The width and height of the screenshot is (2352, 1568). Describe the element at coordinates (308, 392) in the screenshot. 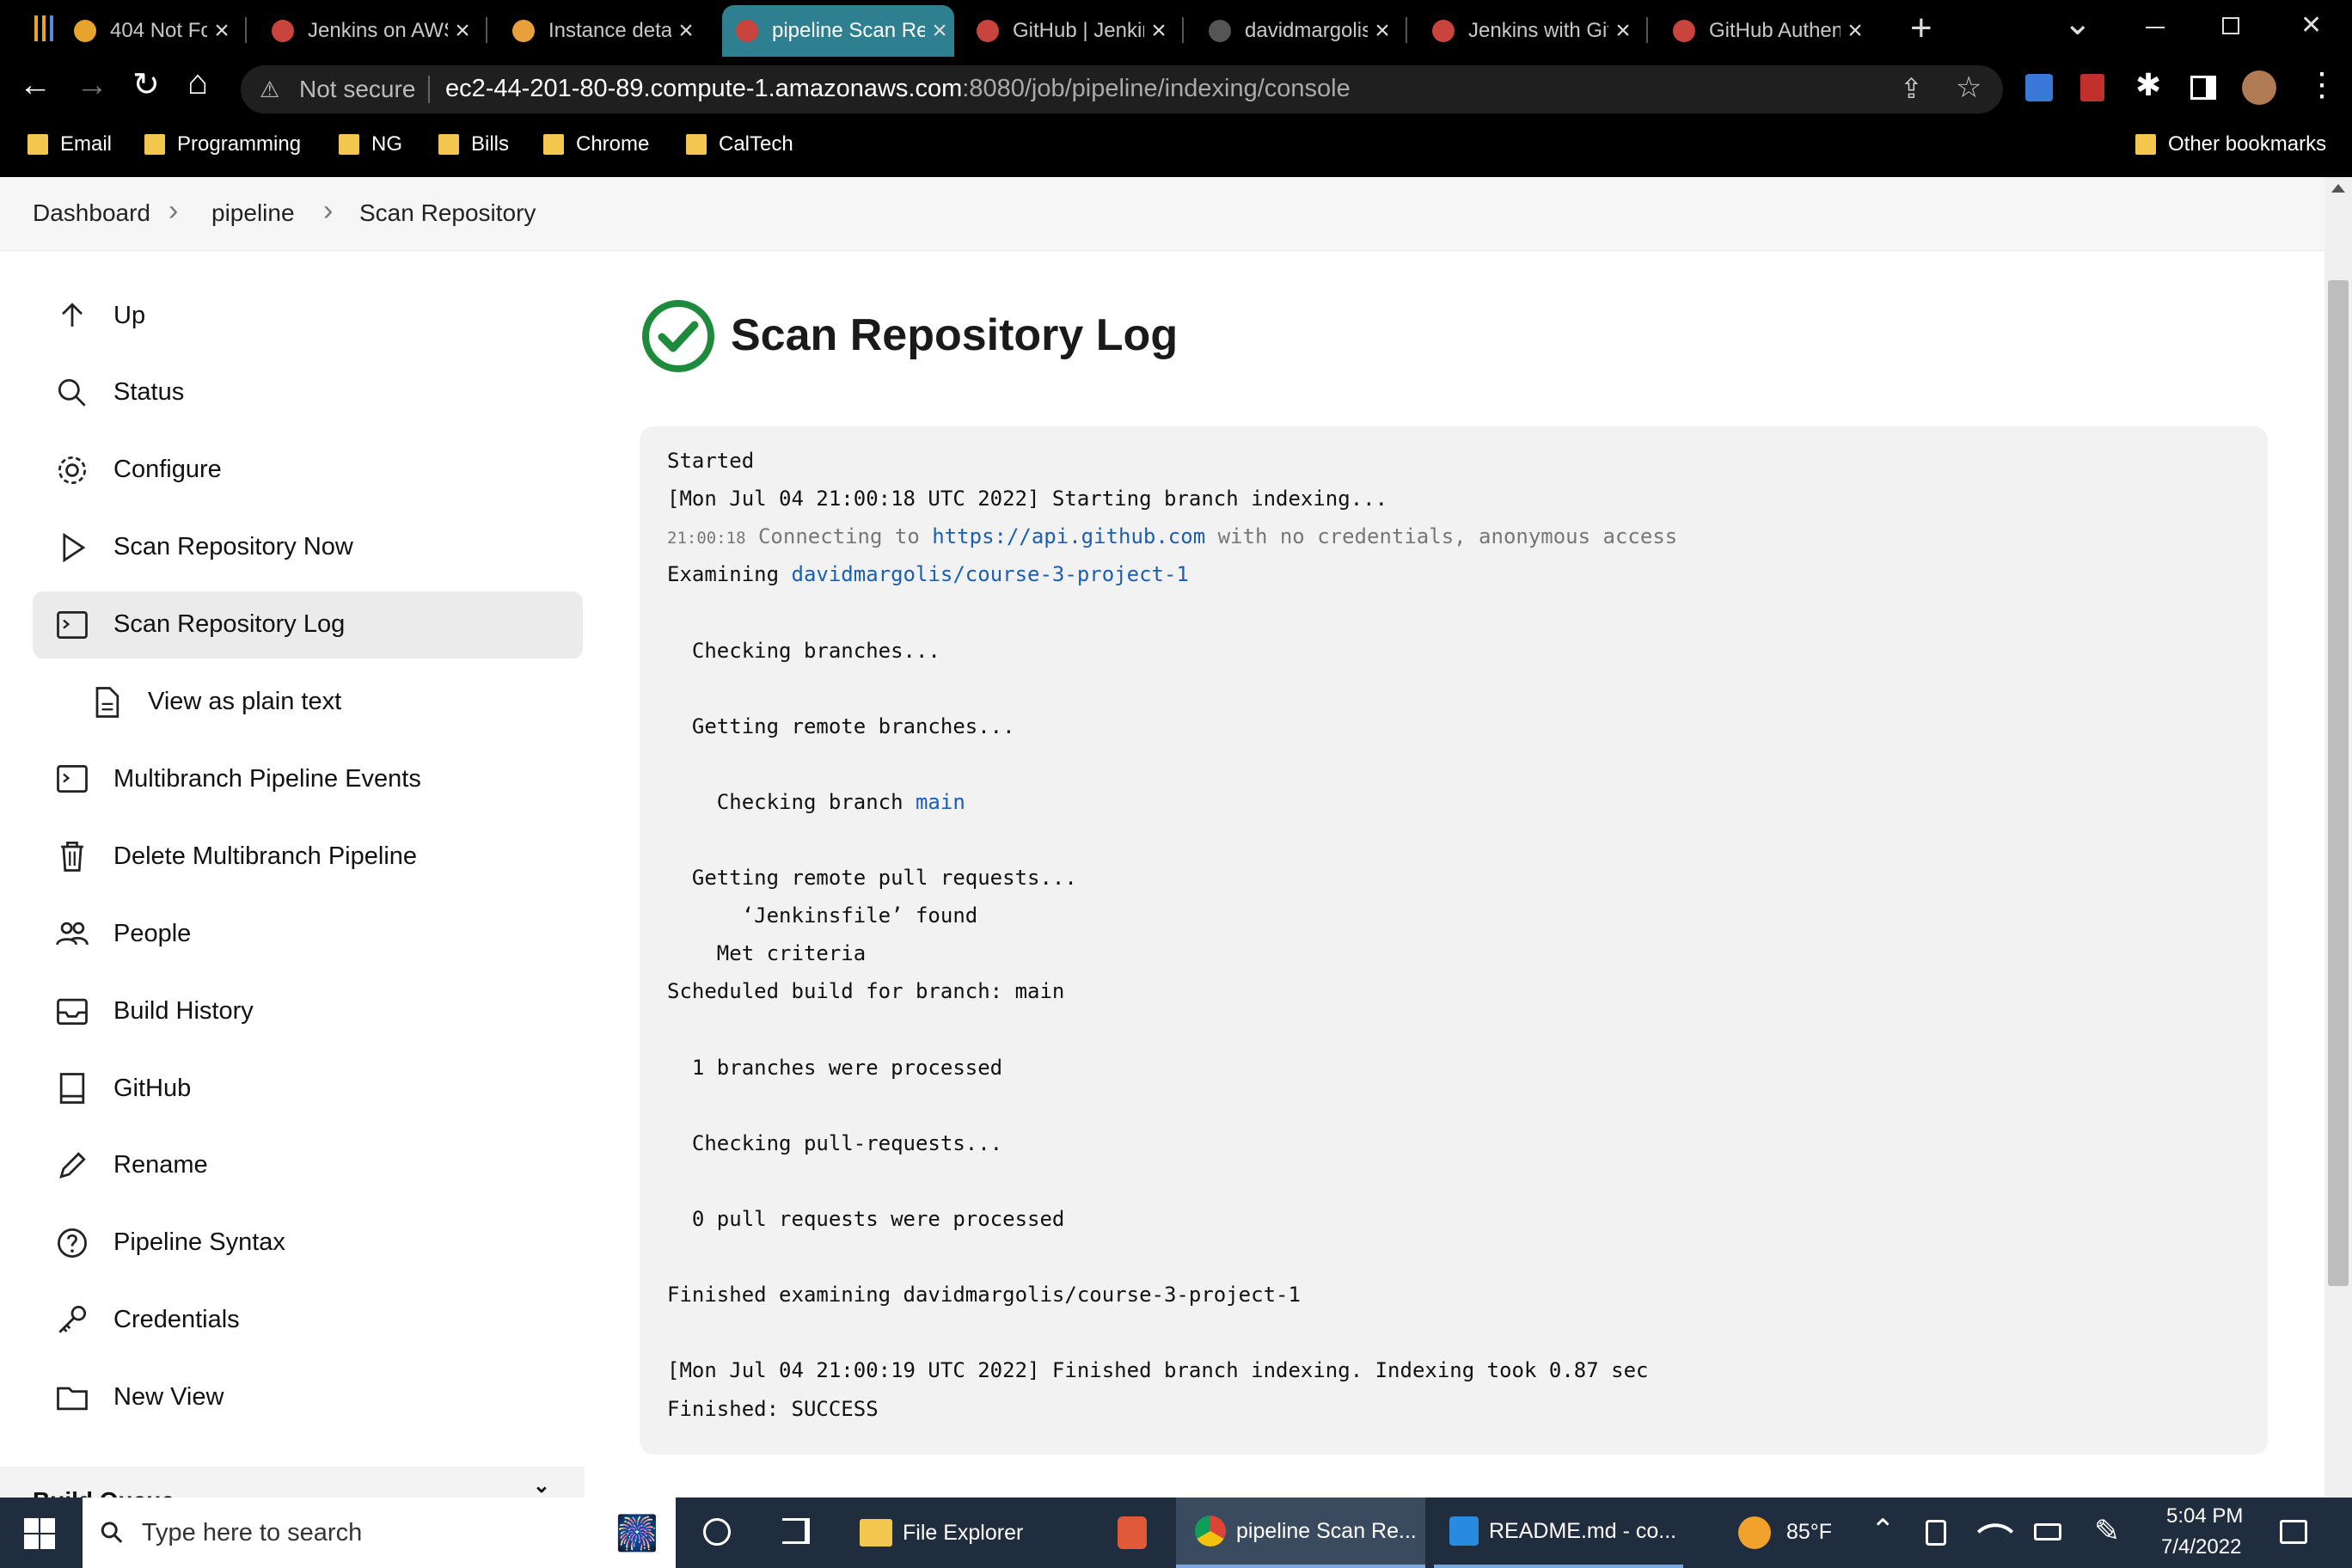

I see `sidebar-item-status: Status` at that location.